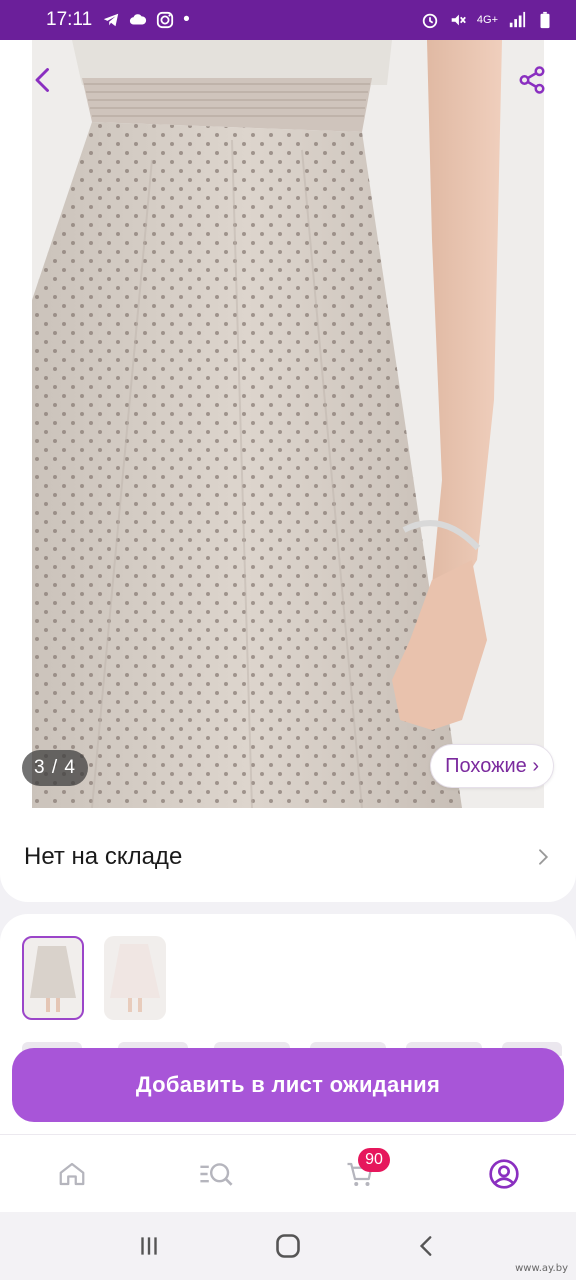 Image resolution: width=576 pixels, height=1280 pixels. I want to click on signal-icon, so click(517, 19).